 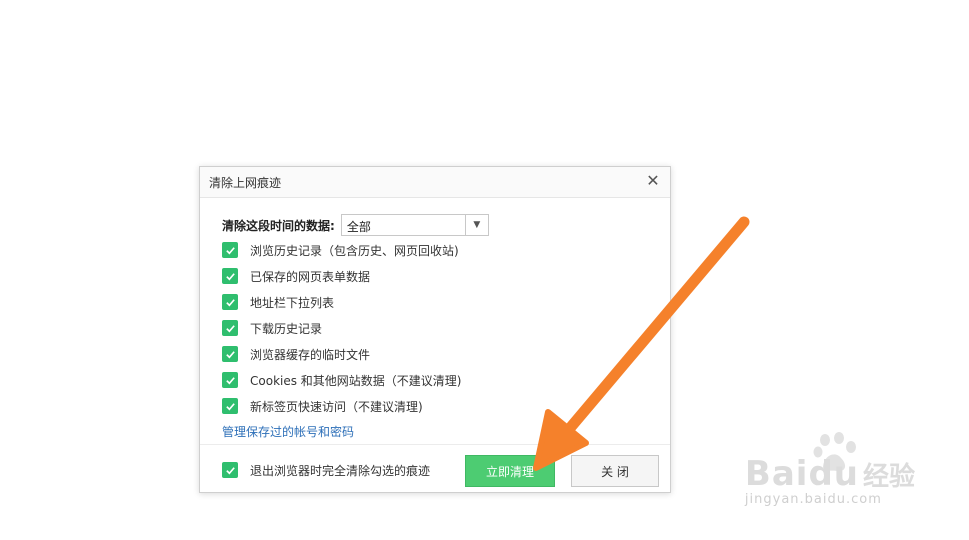 I want to click on option-address-bar-list: 地址栏下拉列表, so click(x=278, y=302).